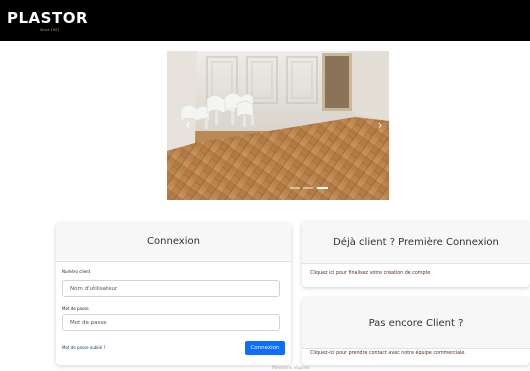  What do you see at coordinates (265, 20) in the screenshot?
I see `top-header-bar: PLASTOR Since 1927` at bounding box center [265, 20].